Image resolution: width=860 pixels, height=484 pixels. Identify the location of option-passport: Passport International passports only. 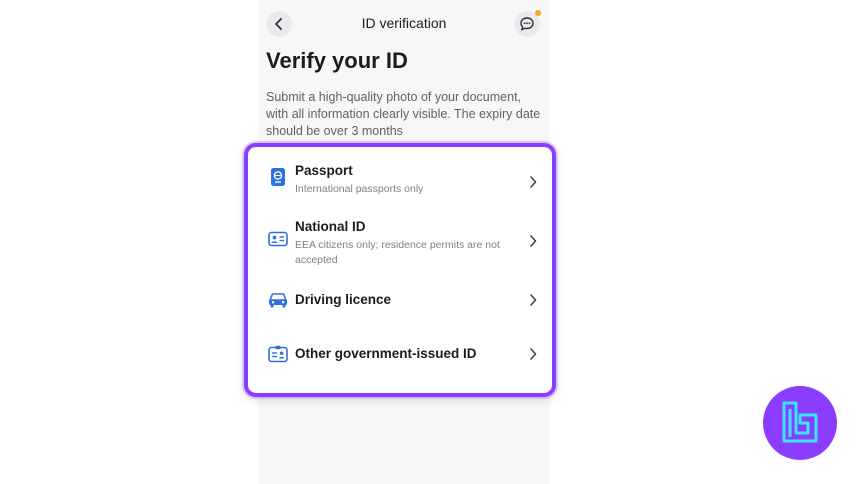
(400, 182).